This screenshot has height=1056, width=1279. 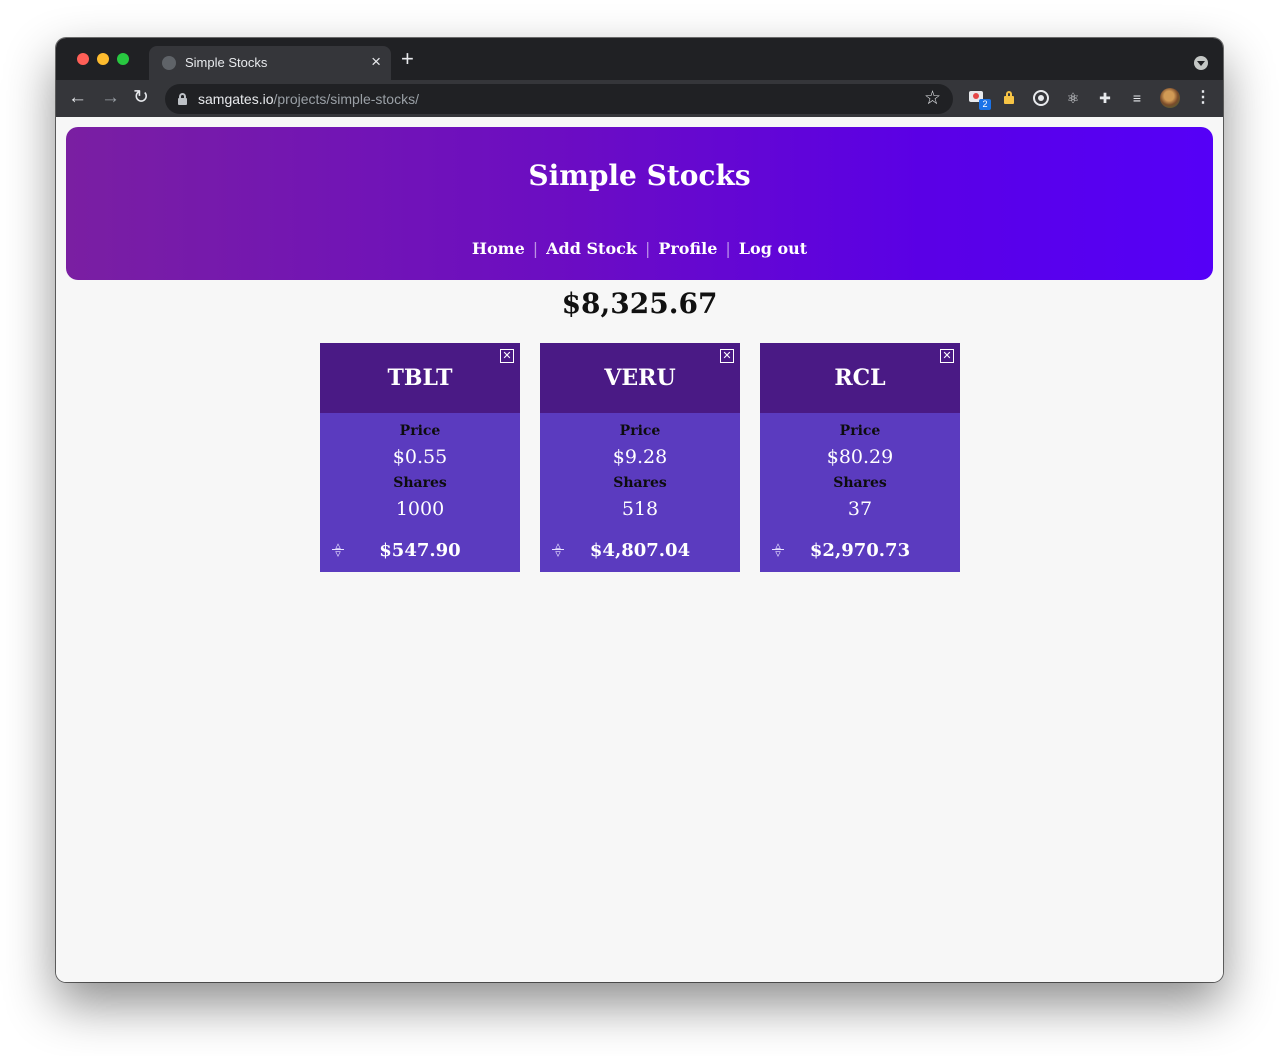 I want to click on stock-card-header: RCL ✕, so click(x=860, y=378).